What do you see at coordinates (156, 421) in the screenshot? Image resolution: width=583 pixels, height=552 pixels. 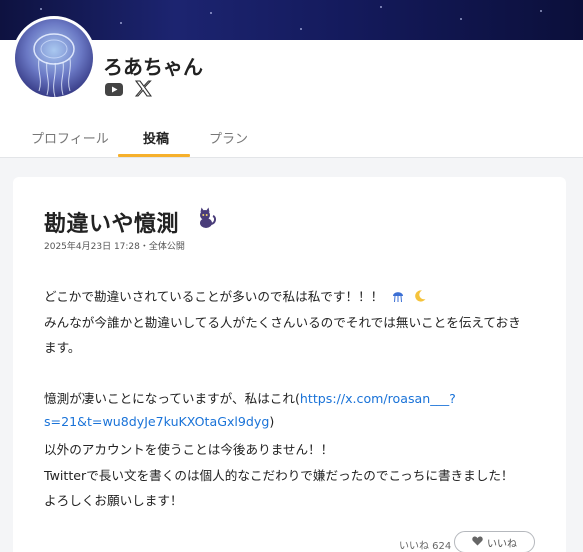 I see `x-profile-link-continued: s=21&t=wu8dyJe7kuKXOtaGxl9dyg` at bounding box center [156, 421].